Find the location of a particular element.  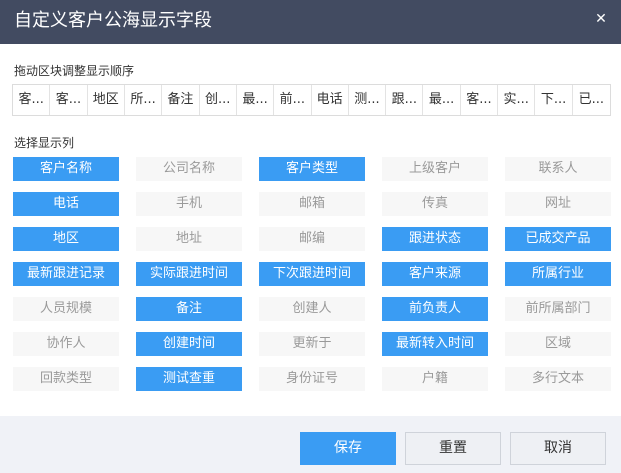

cancel-button: 取消 is located at coordinates (558, 448).